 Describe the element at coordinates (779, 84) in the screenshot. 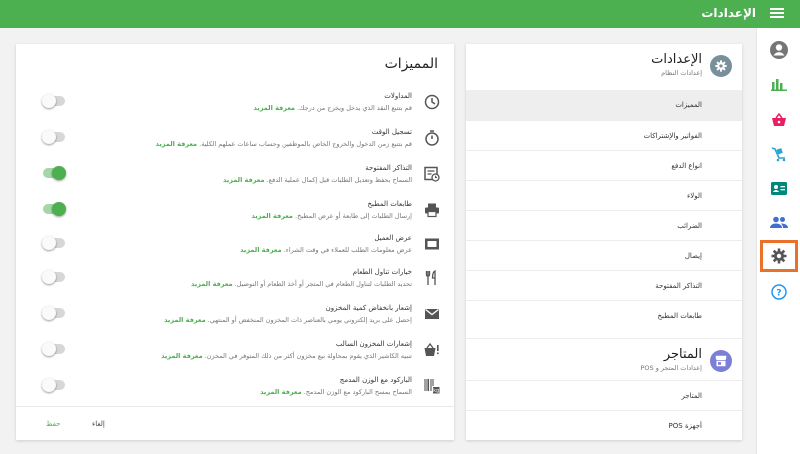

I see `chart-icon` at that location.